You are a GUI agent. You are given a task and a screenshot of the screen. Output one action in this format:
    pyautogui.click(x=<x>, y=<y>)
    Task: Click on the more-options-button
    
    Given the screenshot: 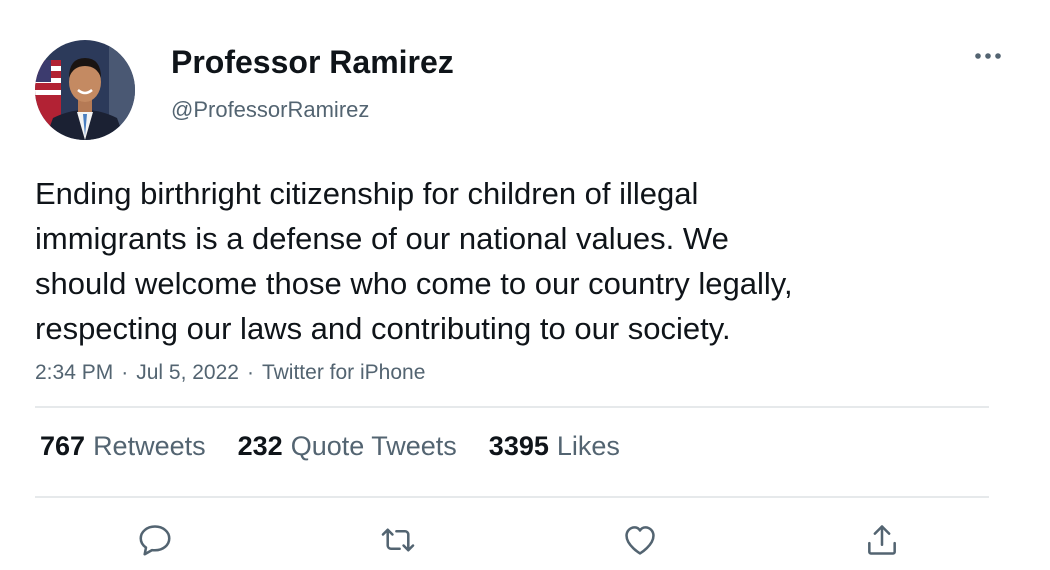 What is the action you would take?
    pyautogui.click(x=988, y=56)
    